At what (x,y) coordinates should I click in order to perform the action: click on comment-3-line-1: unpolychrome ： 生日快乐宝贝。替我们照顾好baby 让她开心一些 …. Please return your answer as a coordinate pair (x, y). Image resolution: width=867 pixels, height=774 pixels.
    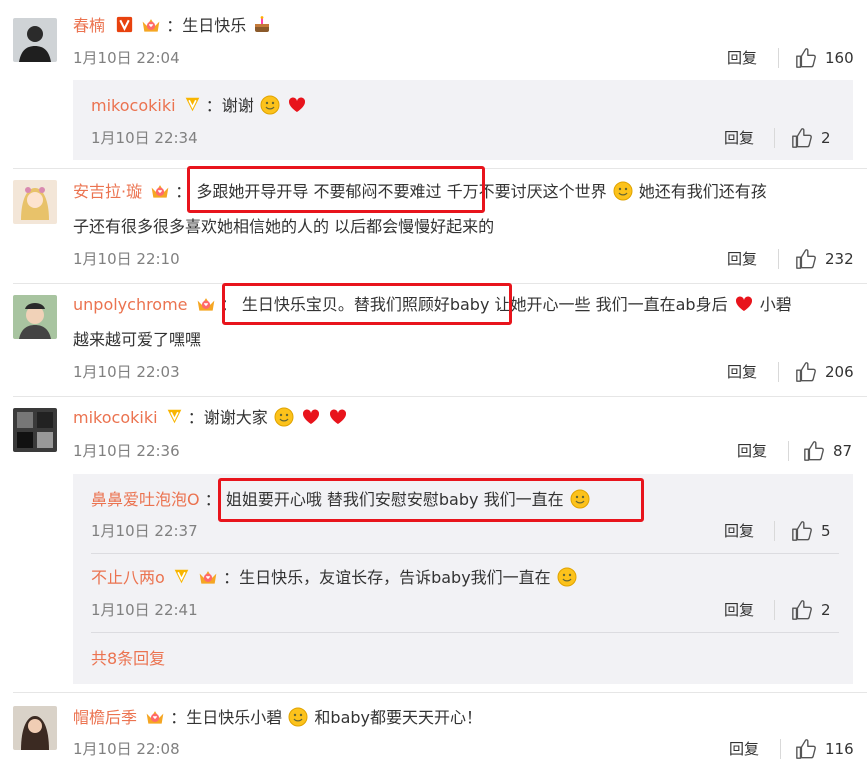
    Looking at the image, I should click on (432, 305).